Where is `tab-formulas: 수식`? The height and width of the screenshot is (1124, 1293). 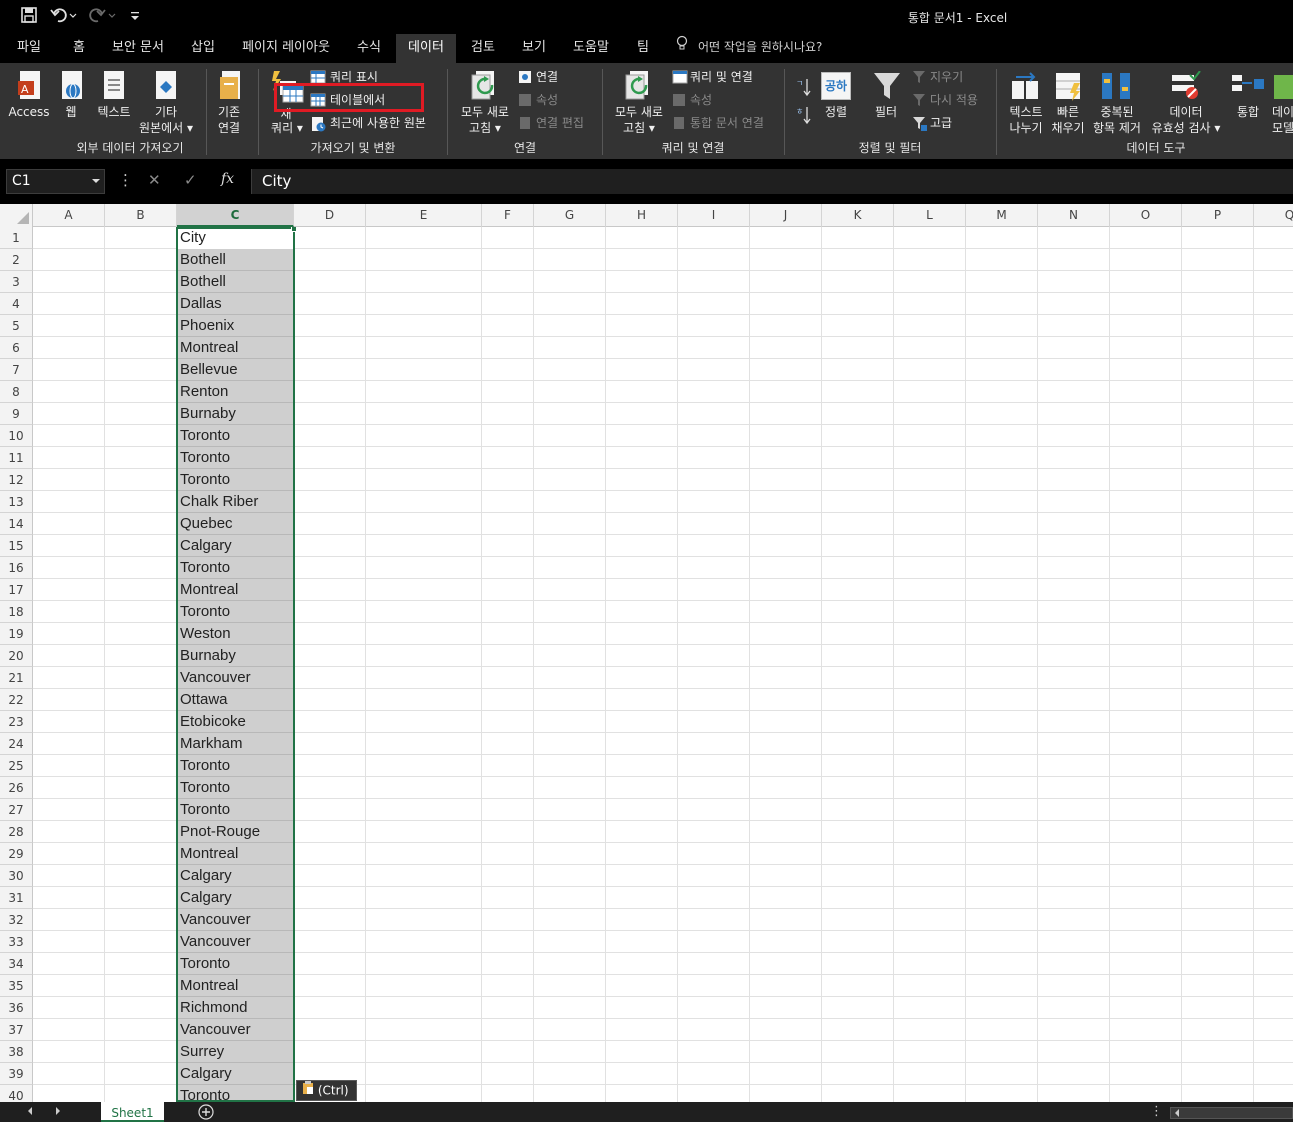 tab-formulas: 수식 is located at coordinates (369, 48).